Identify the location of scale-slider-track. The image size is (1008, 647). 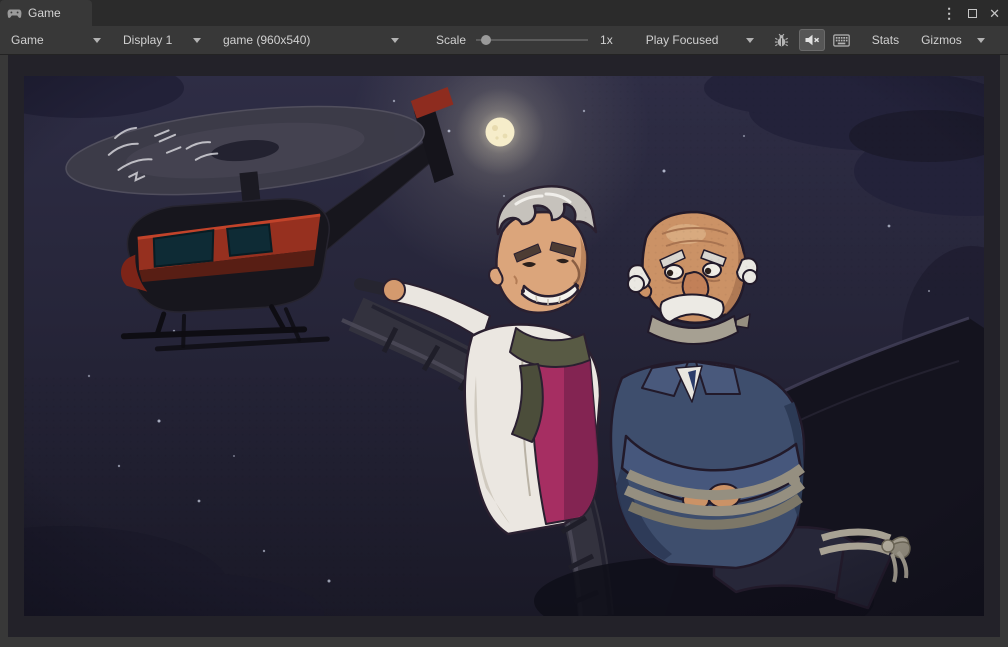
(532, 40).